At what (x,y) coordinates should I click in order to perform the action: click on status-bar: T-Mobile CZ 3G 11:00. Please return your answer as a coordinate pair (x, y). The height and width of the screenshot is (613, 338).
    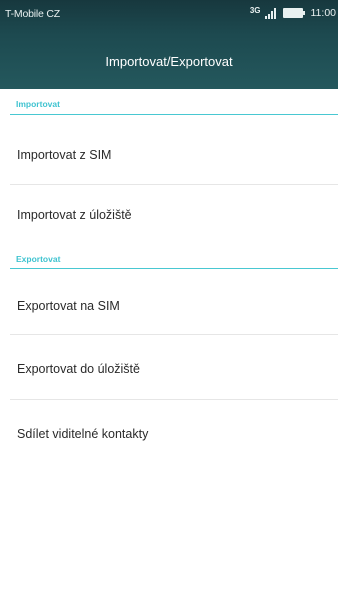
    Looking at the image, I should click on (169, 14).